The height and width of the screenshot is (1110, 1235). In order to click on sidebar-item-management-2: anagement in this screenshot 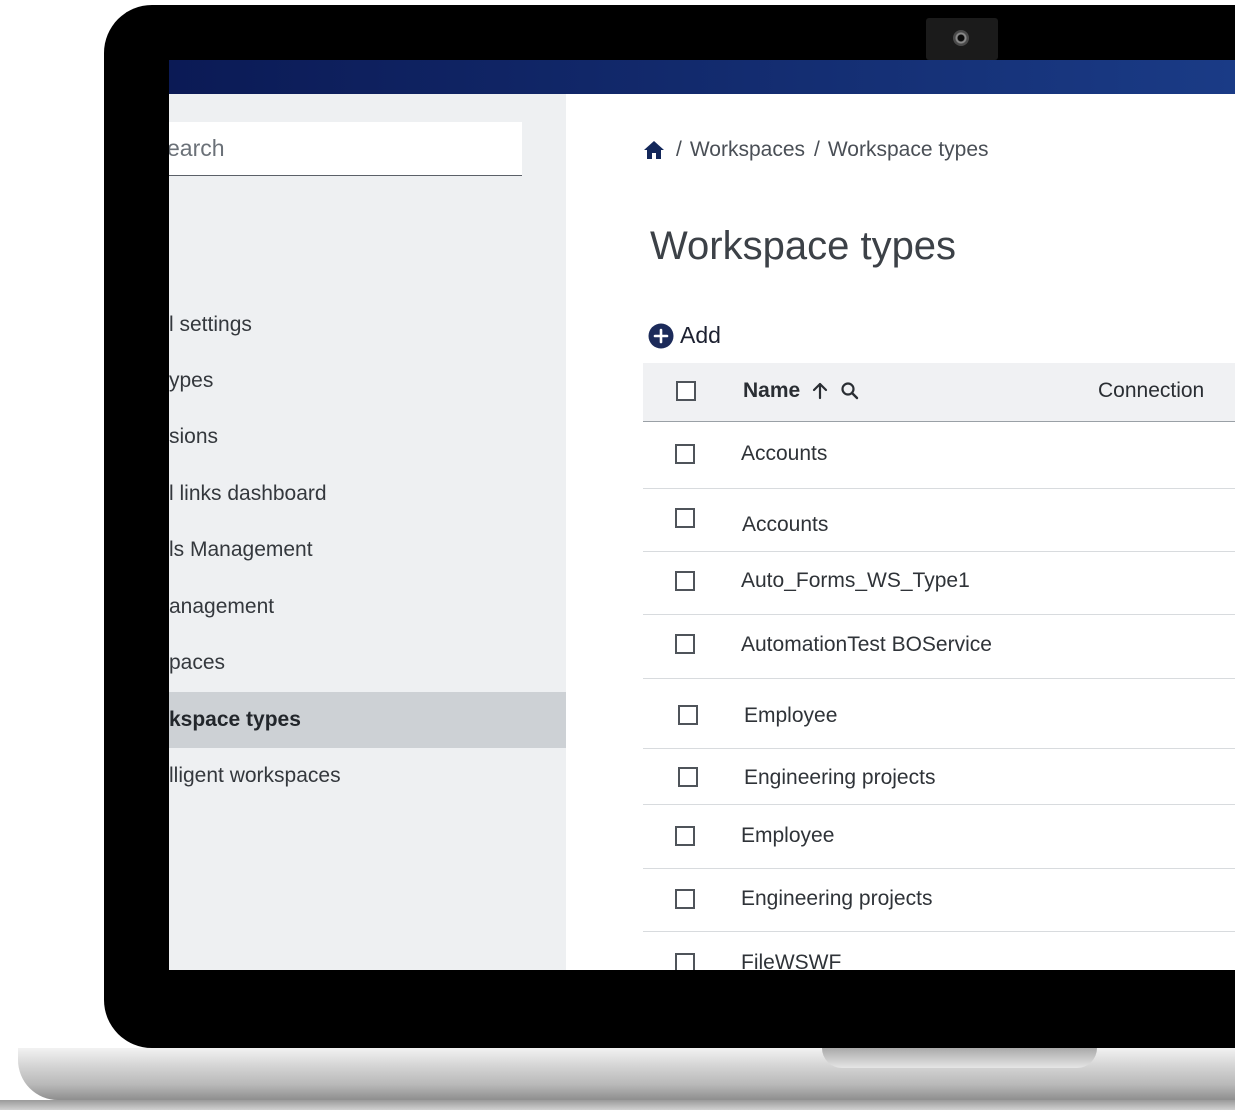, I will do `click(367, 607)`.